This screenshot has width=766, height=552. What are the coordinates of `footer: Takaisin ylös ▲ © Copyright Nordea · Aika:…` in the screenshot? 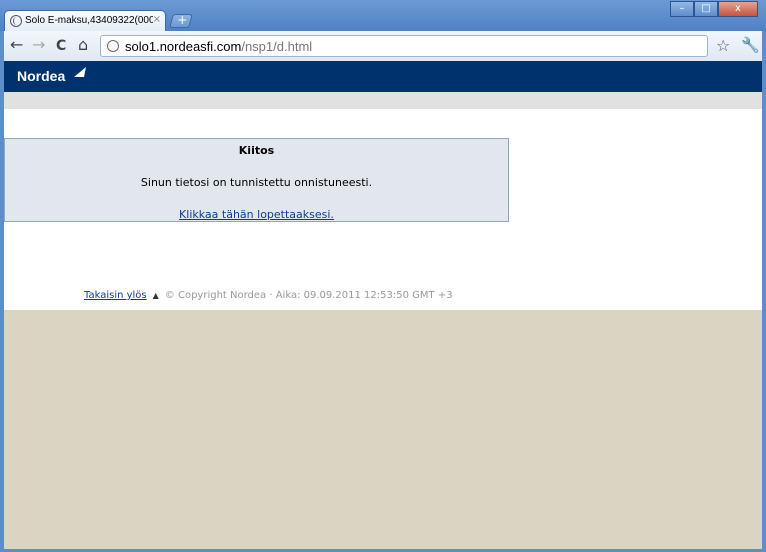 It's located at (268, 295).